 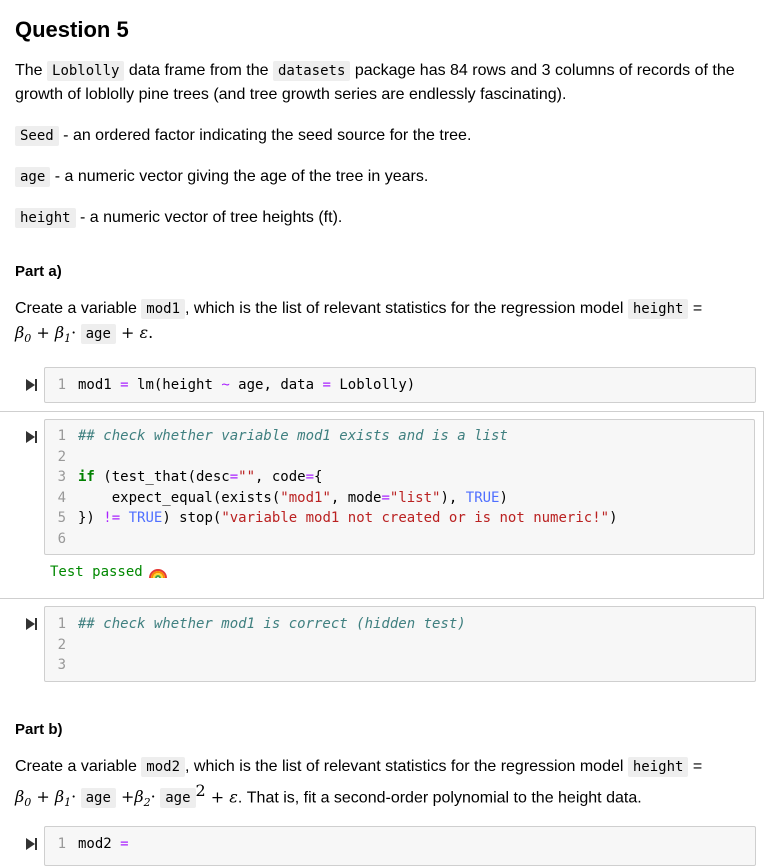 I want to click on epsilon: ε, so click(x=233, y=797).